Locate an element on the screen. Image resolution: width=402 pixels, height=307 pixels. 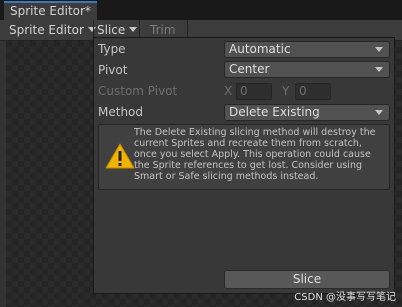
window-tab-strip: Sprite Editor* is located at coordinates (201, 10).